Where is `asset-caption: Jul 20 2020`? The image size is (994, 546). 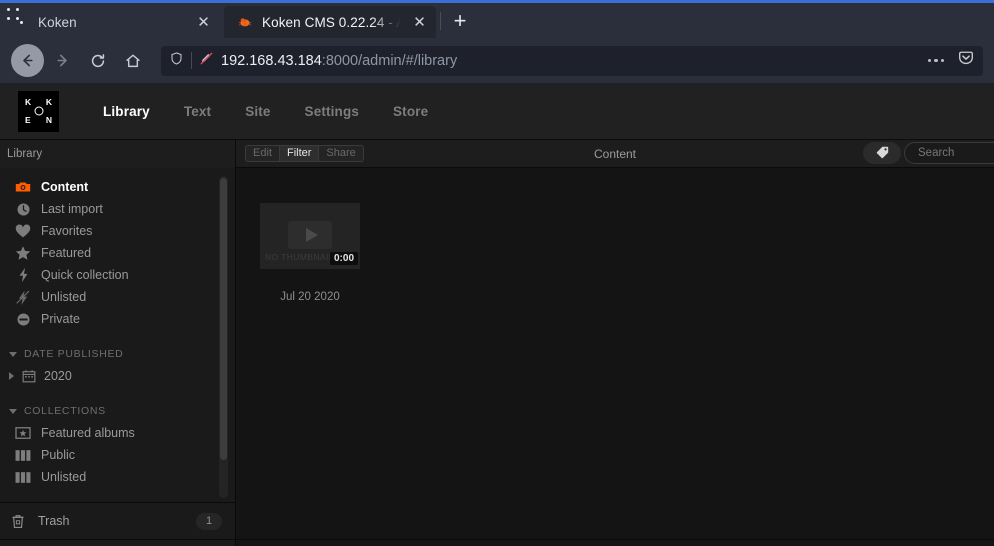 asset-caption: Jul 20 2020 is located at coordinates (310, 297).